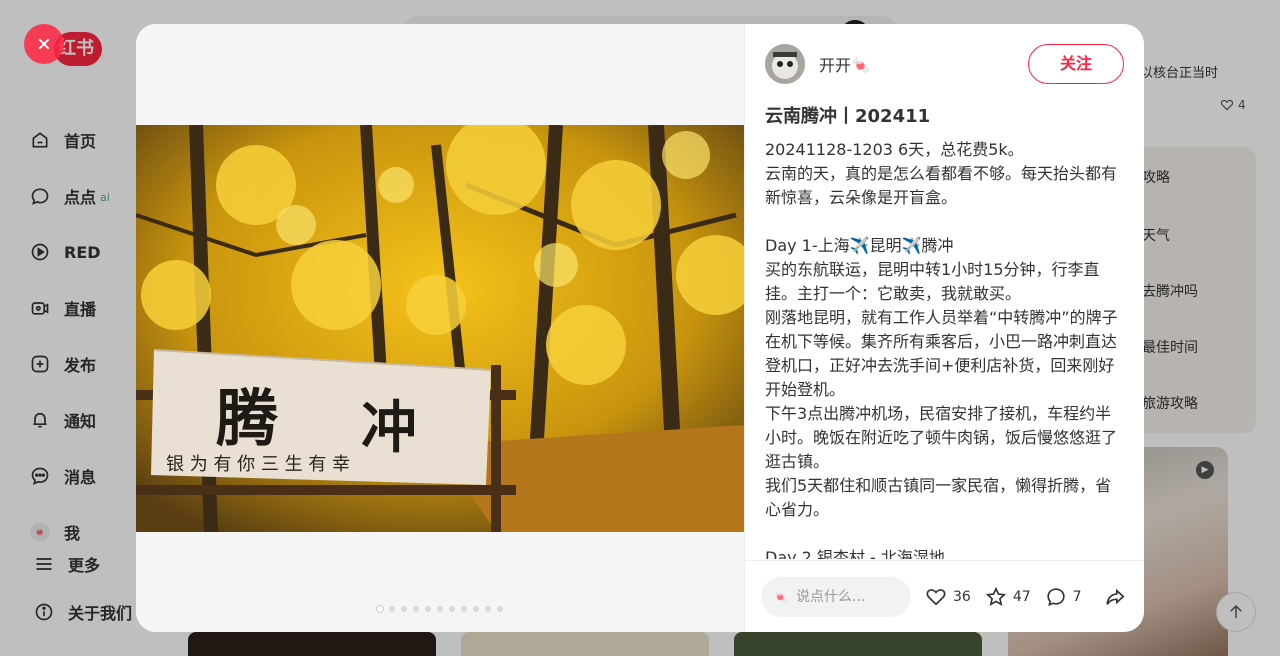 Image resolution: width=1280 pixels, height=656 pixels. What do you see at coordinates (1008, 597) in the screenshot?
I see `collect-button: 47` at bounding box center [1008, 597].